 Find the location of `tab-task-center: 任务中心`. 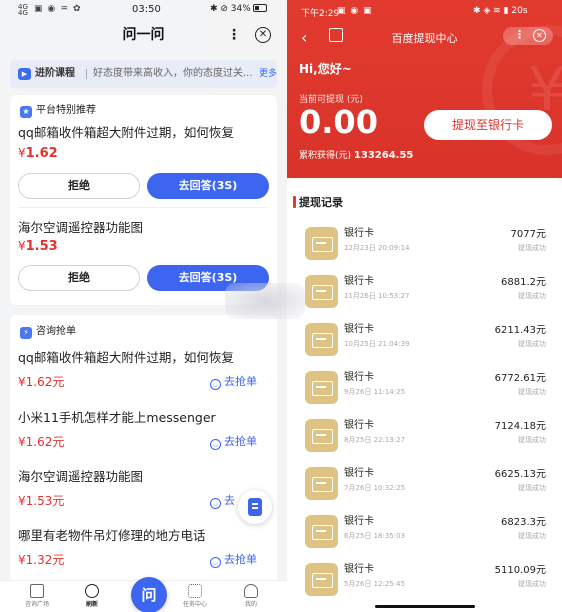

tab-task-center: 任务中心 is located at coordinates (195, 596).